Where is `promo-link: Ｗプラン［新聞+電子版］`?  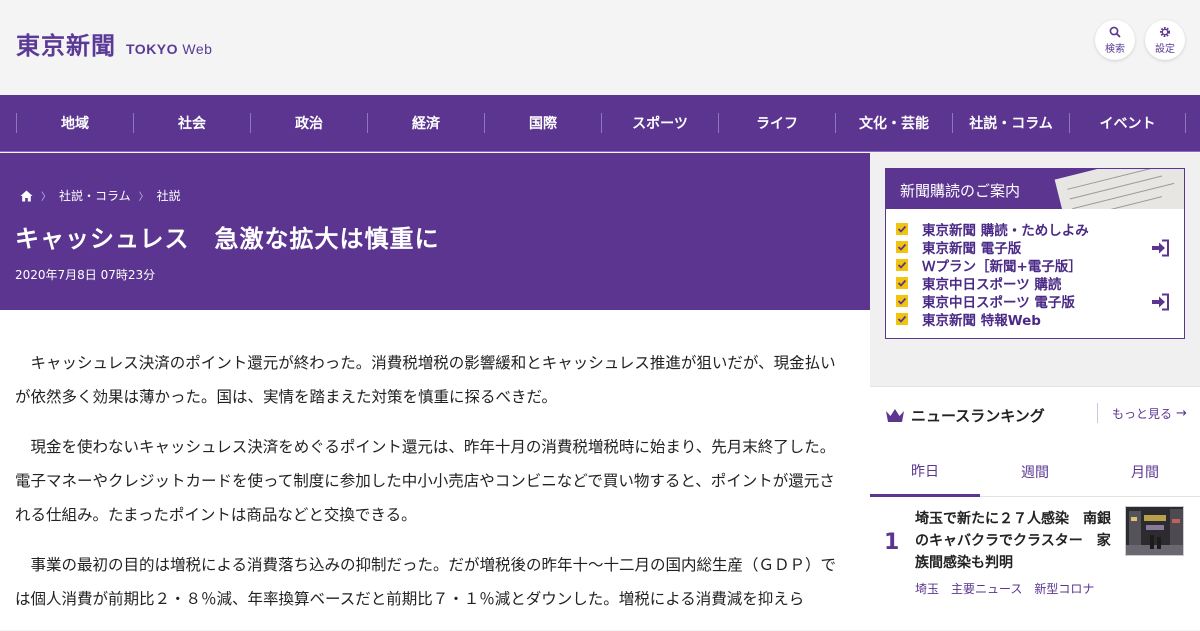 promo-link: Ｗプラン［新聞+電子版］ is located at coordinates (992, 265).